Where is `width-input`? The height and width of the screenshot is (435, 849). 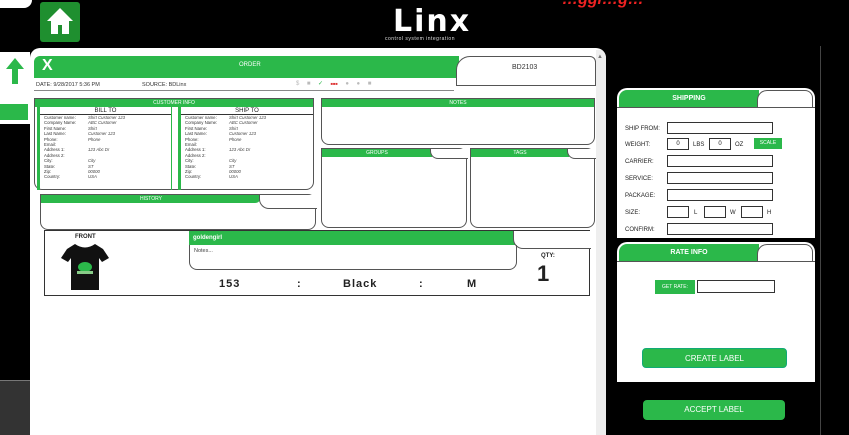
width-input is located at coordinates (715, 212).